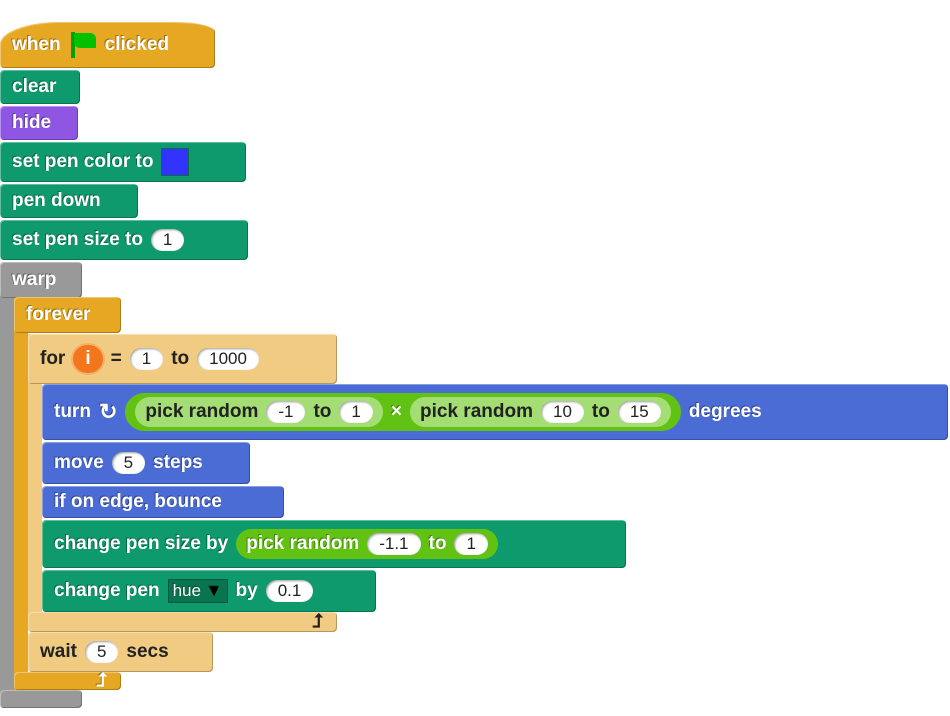  Describe the element at coordinates (107, 590) in the screenshot. I see `change-pen-label: change pen` at that location.